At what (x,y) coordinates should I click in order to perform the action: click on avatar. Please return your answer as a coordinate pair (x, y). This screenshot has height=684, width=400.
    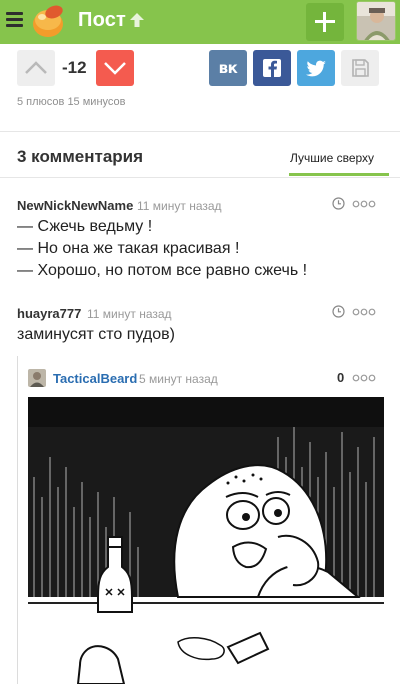
    Looking at the image, I should click on (37, 378).